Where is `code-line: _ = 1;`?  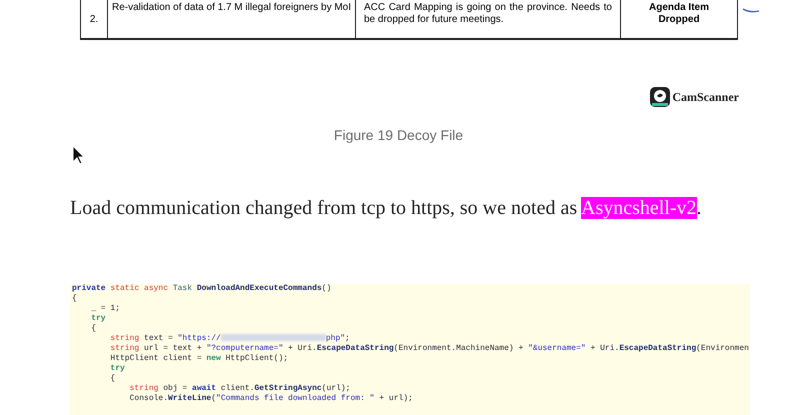
code-line: _ = 1; is located at coordinates (106, 309).